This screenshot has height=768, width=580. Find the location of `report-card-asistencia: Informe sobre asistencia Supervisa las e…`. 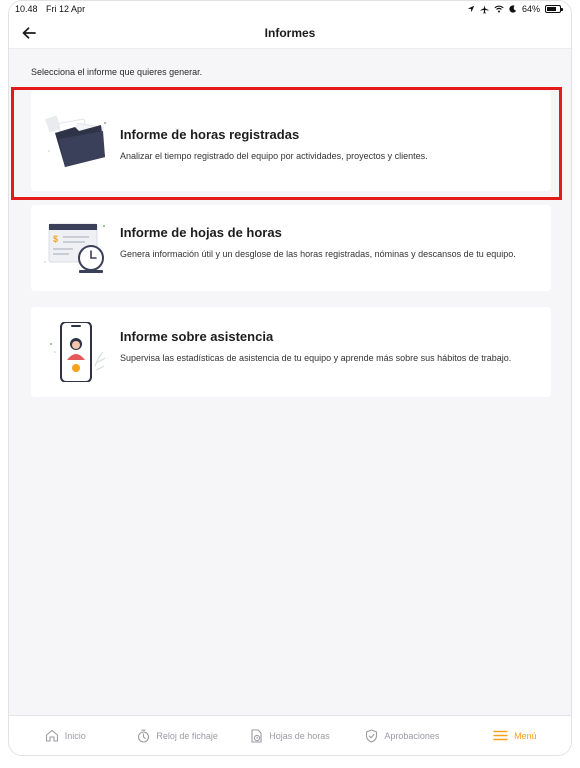

report-card-asistencia: Informe sobre asistencia Supervisa las e… is located at coordinates (291, 352).